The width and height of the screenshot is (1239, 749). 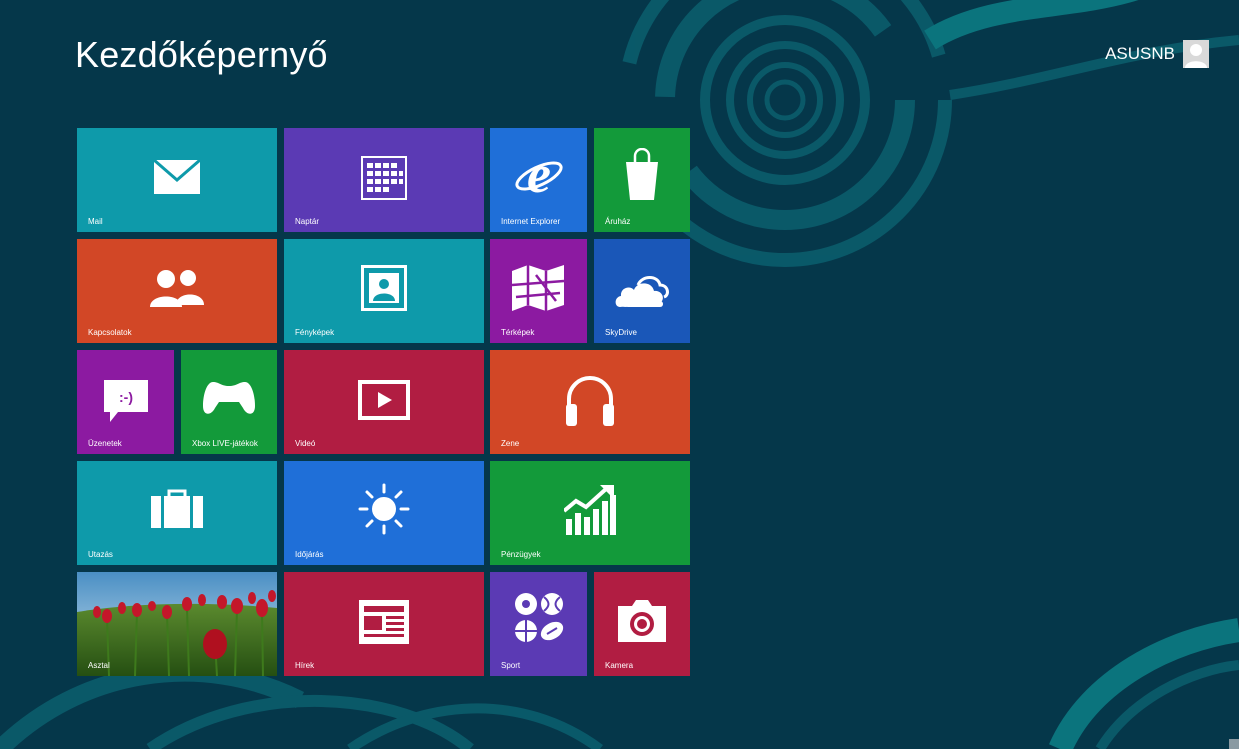 I want to click on tile-music: Zene, so click(x=590, y=402).